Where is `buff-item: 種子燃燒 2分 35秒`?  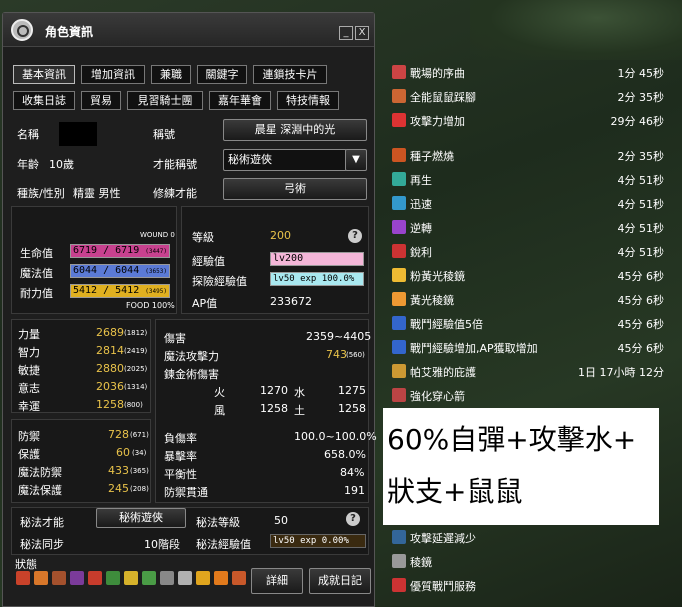
buff-item: 種子燃燒 2分 35秒 is located at coordinates (531, 155).